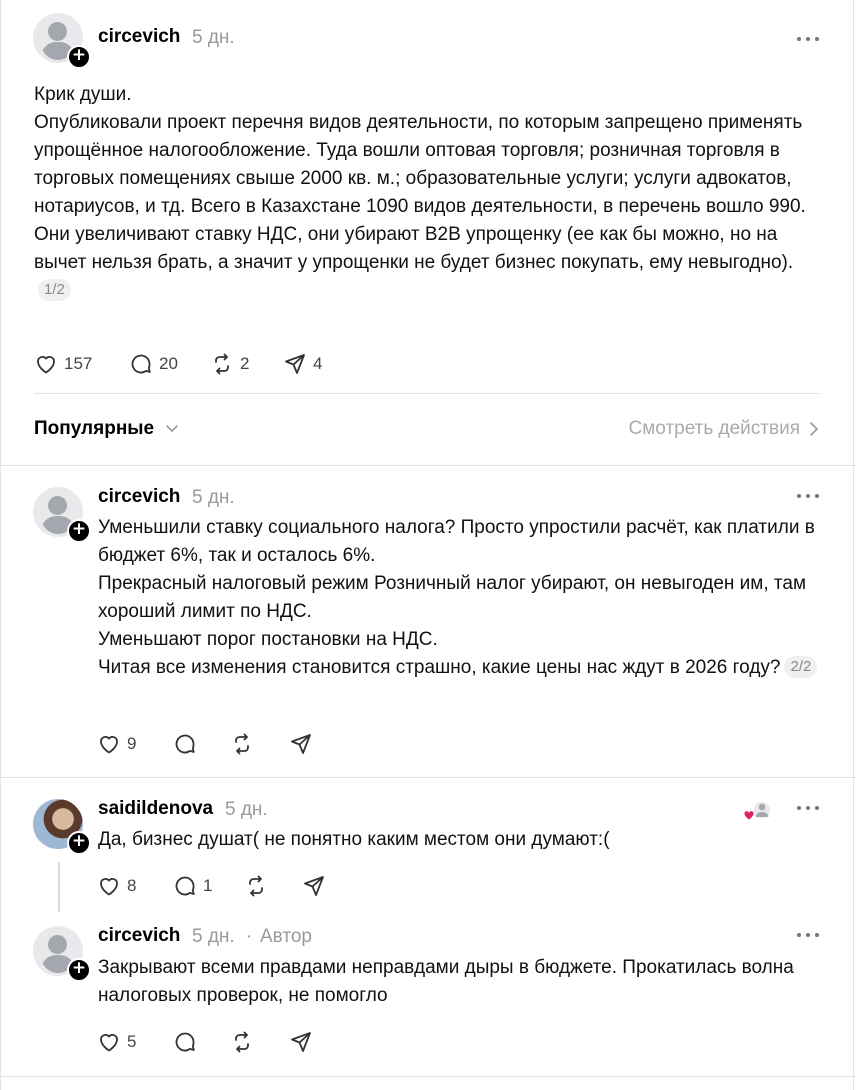  Describe the element at coordinates (229, 364) in the screenshot. I see `repost-button: 2` at that location.